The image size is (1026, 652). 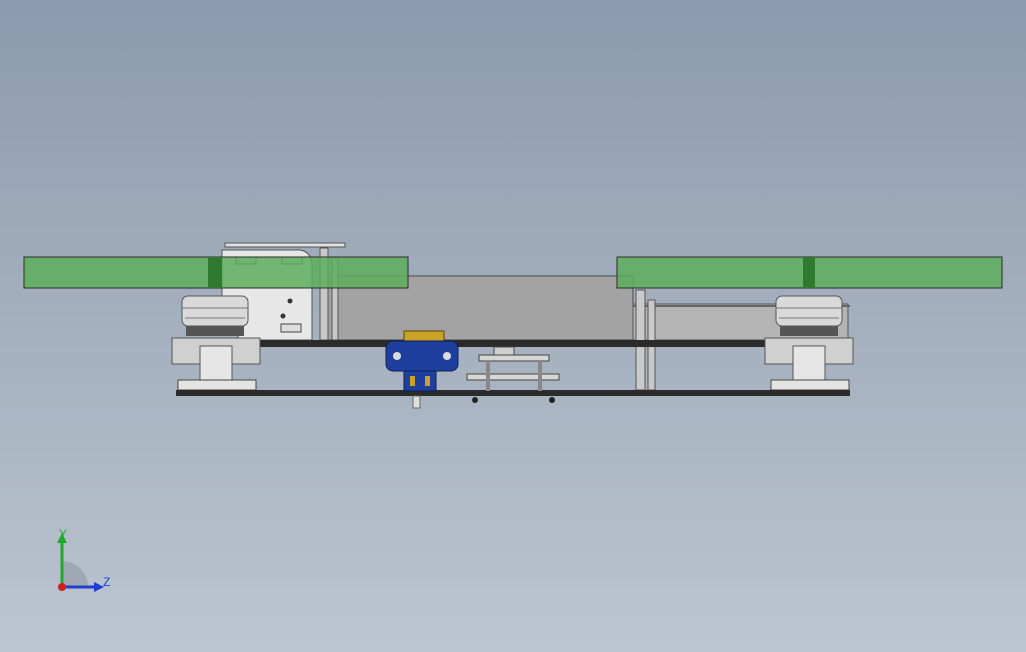 What do you see at coordinates (62, 587) in the screenshot?
I see `triad-origin` at bounding box center [62, 587].